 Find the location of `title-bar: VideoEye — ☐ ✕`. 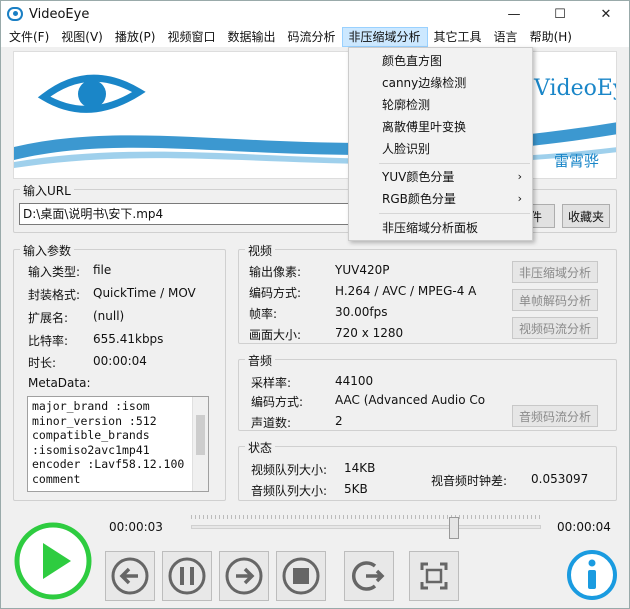

title-bar: VideoEye — ☐ ✕ is located at coordinates (315, 14).